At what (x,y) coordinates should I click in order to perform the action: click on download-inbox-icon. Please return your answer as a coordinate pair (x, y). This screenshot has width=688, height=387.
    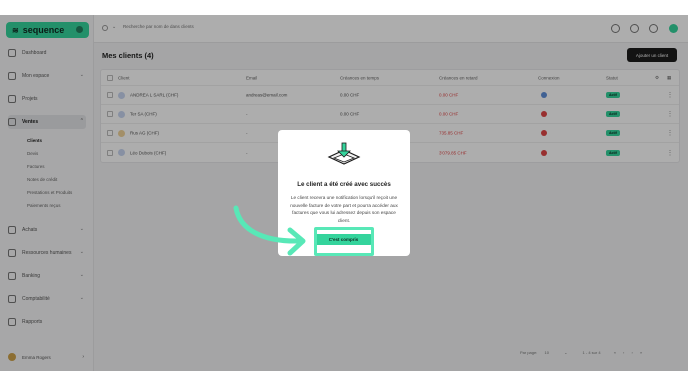
    Looking at the image, I should click on (344, 153).